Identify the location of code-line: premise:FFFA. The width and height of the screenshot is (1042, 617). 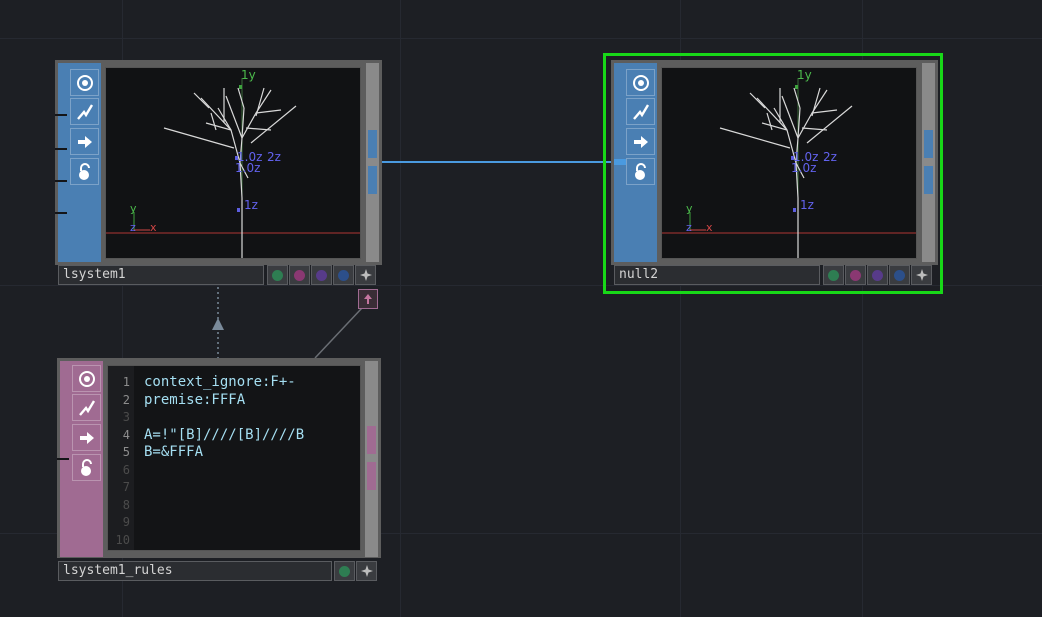
(194, 401).